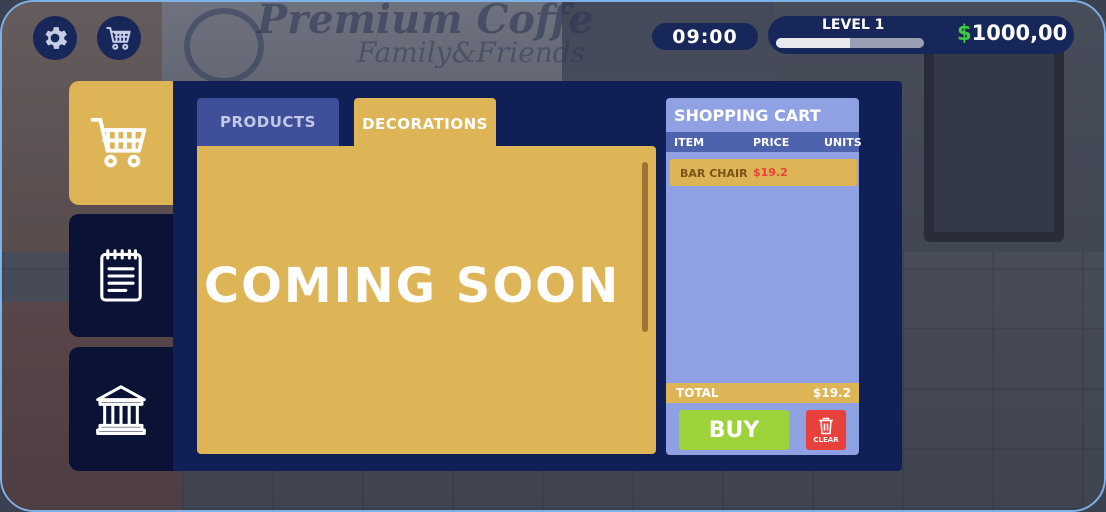 The image size is (1106, 512). I want to click on cart-column-item: ITEM, so click(689, 142).